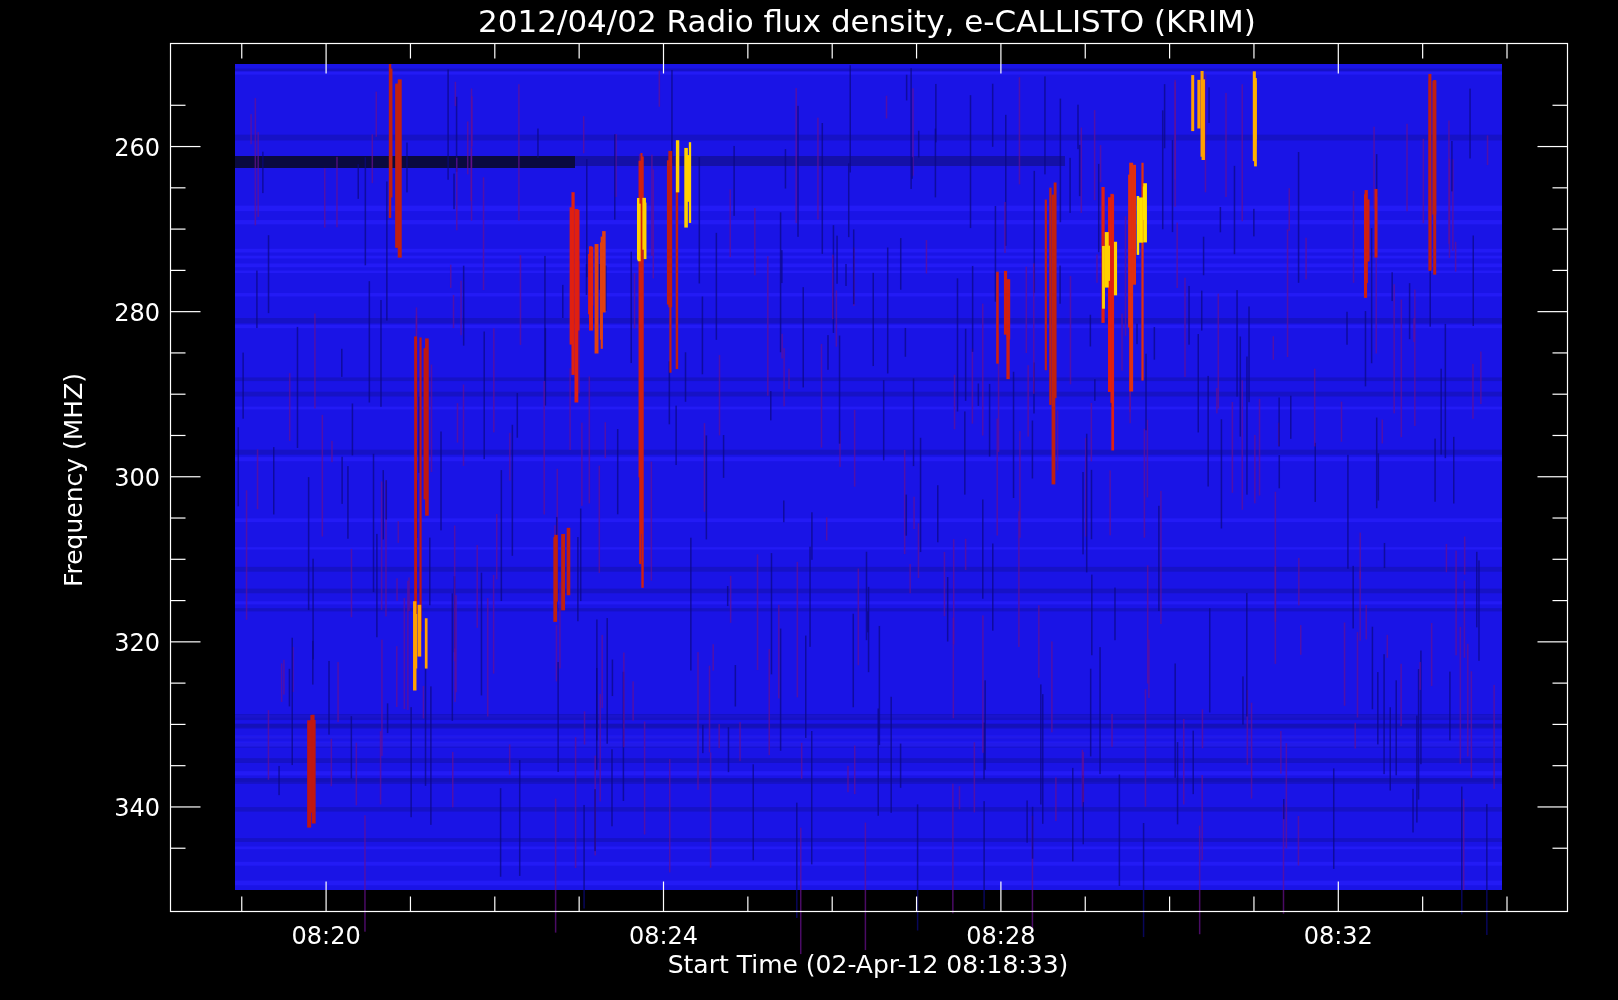 The image size is (1618, 1000). Describe the element at coordinates (1338, 936) in the screenshot. I see `axis-tick-label: 08:32` at that location.